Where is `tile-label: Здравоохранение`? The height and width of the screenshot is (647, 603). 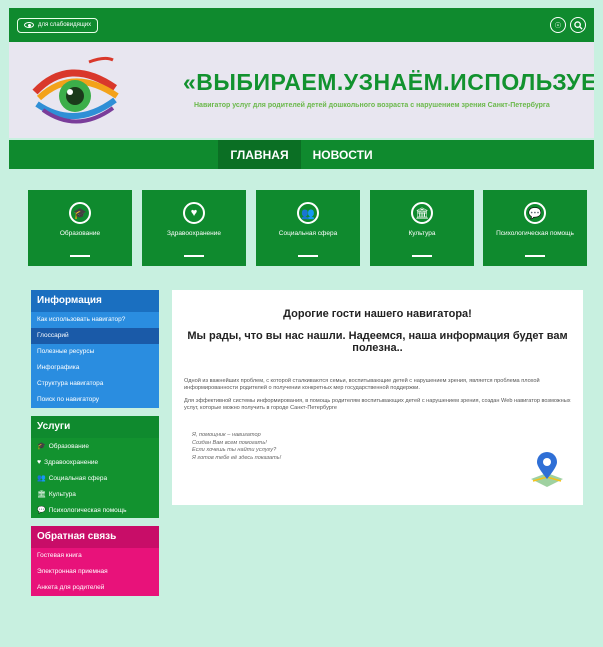 tile-label: Здравоохранение is located at coordinates (193, 233).